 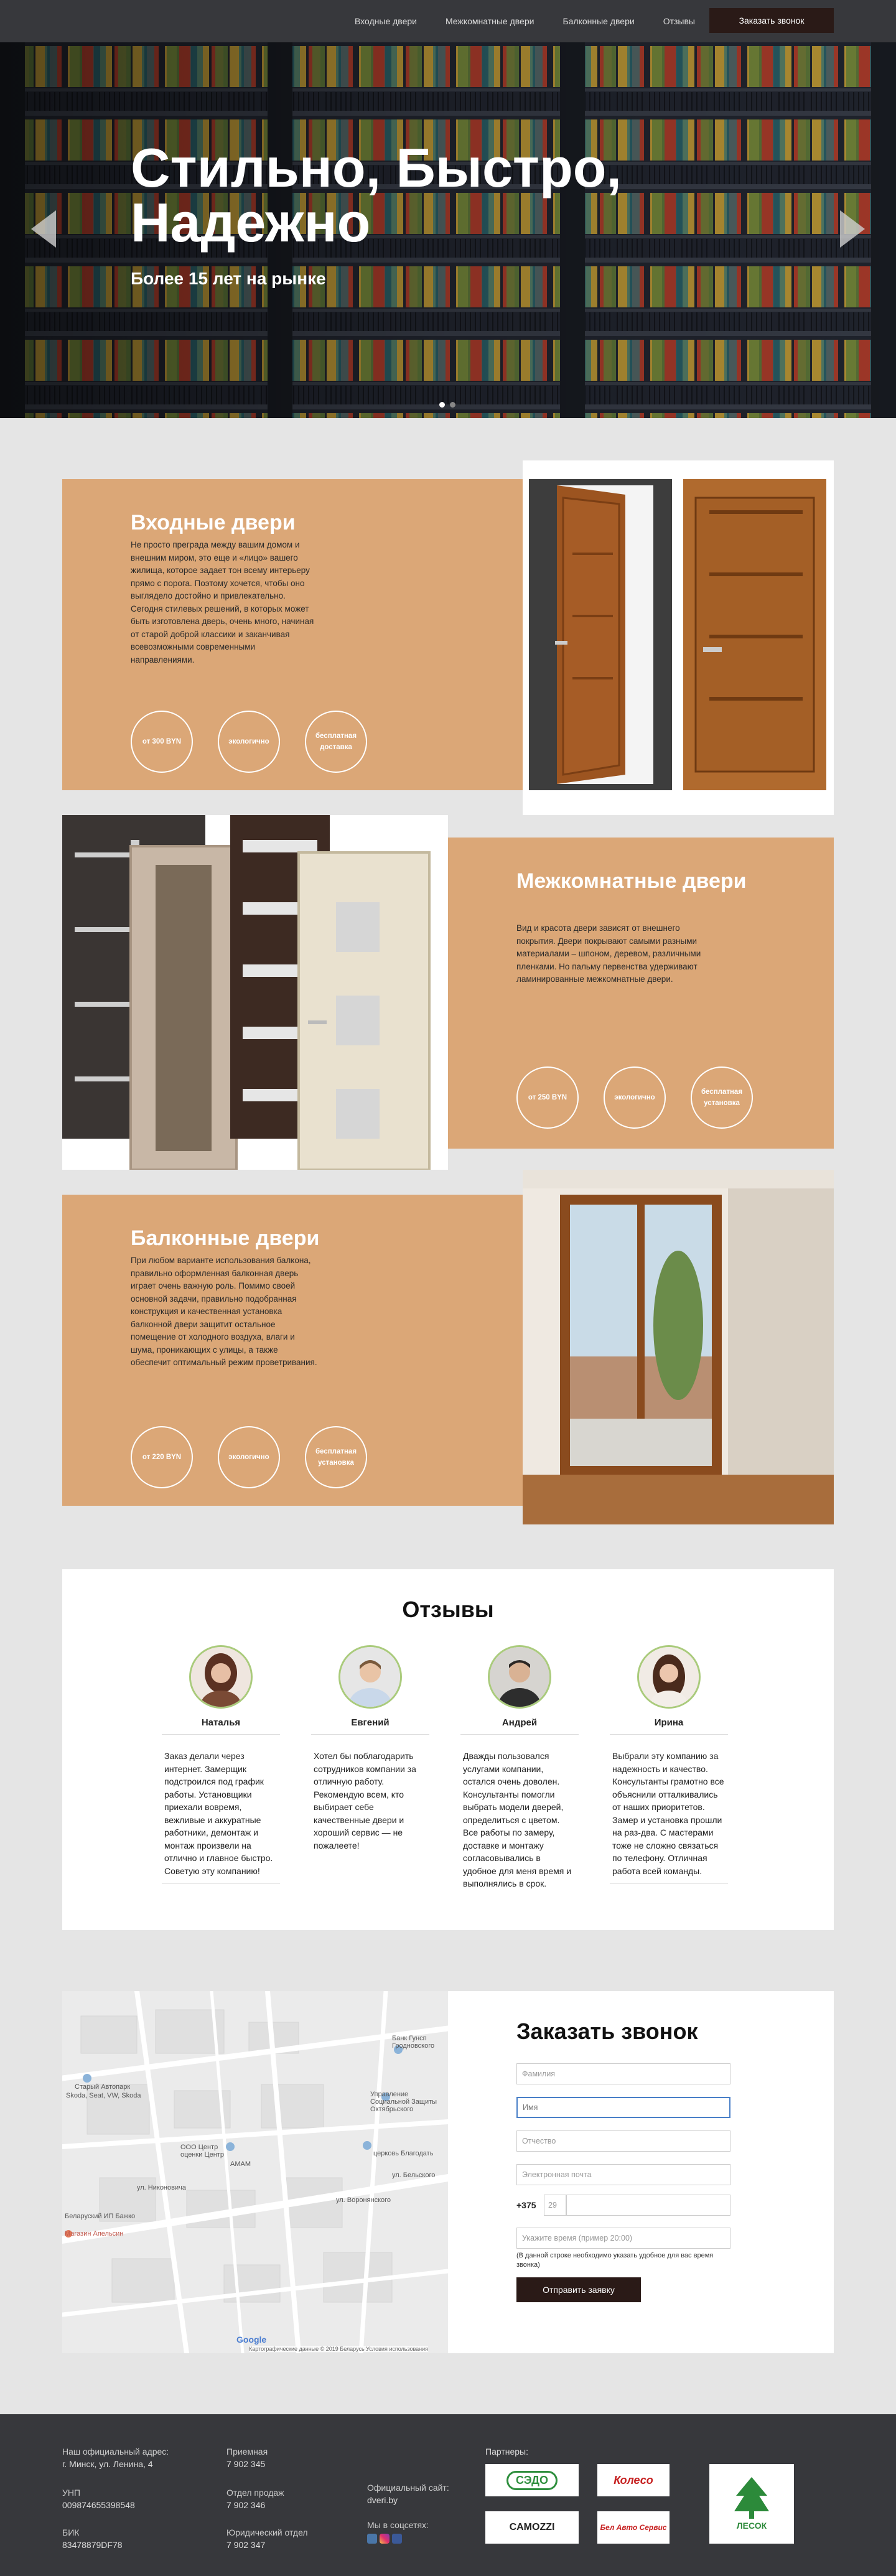 What do you see at coordinates (413, 2042) in the screenshot?
I see `map-label: Банк Гунсп Гродновского` at bounding box center [413, 2042].